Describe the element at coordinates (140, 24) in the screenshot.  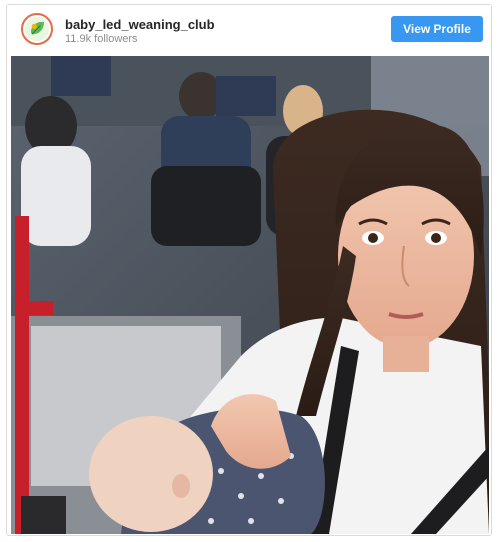
I see `username-link: baby_led_weaning_club` at that location.